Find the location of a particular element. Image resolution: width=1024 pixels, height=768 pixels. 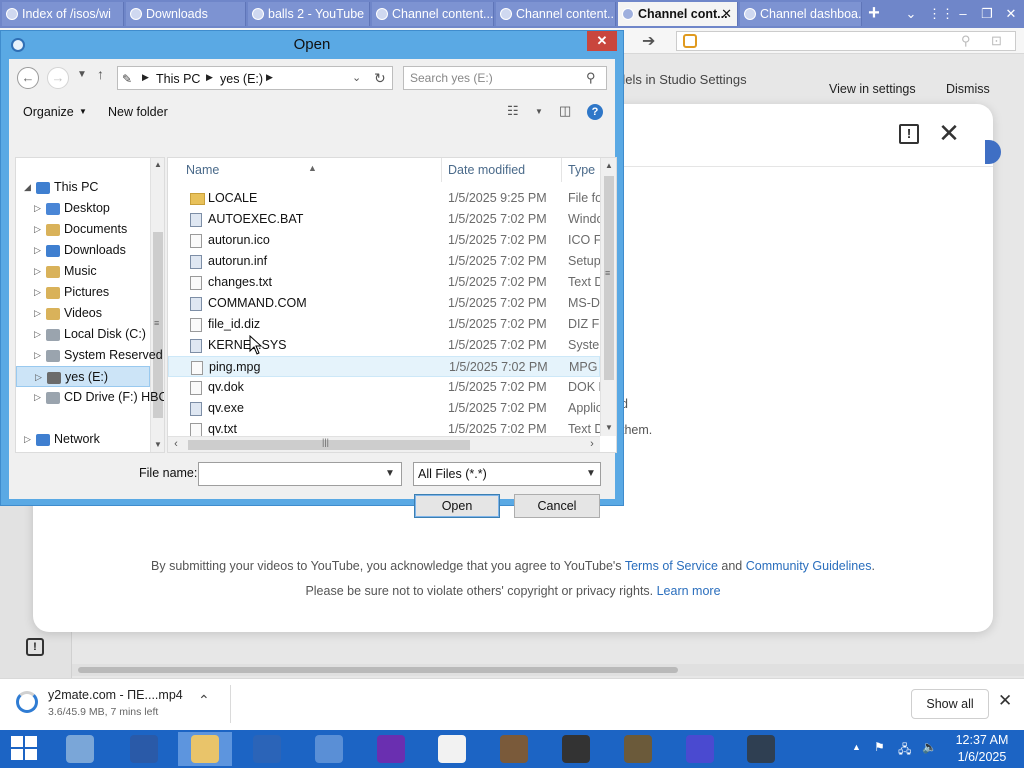

chevron-up-icon: ⌃ is located at coordinates (204, 700).